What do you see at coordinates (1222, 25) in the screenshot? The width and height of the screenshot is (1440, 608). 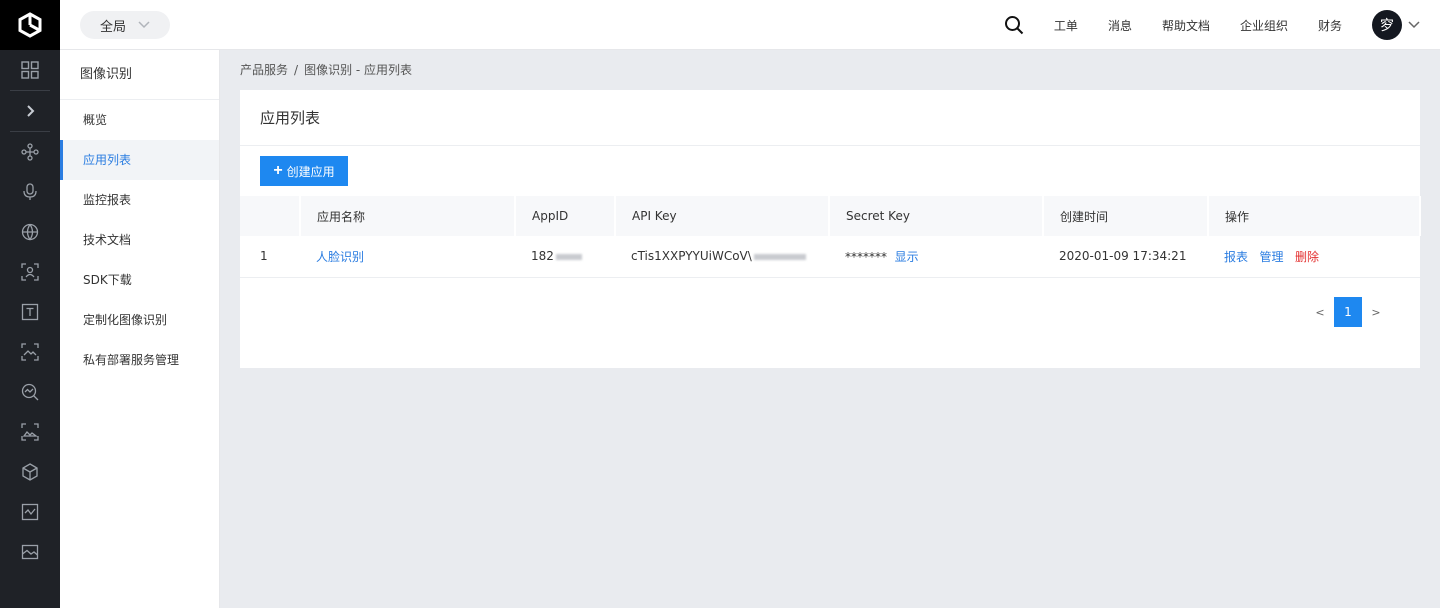 I see `top-nav: 工单 消息 帮助文档 企业组织 财务 穸` at bounding box center [1222, 25].